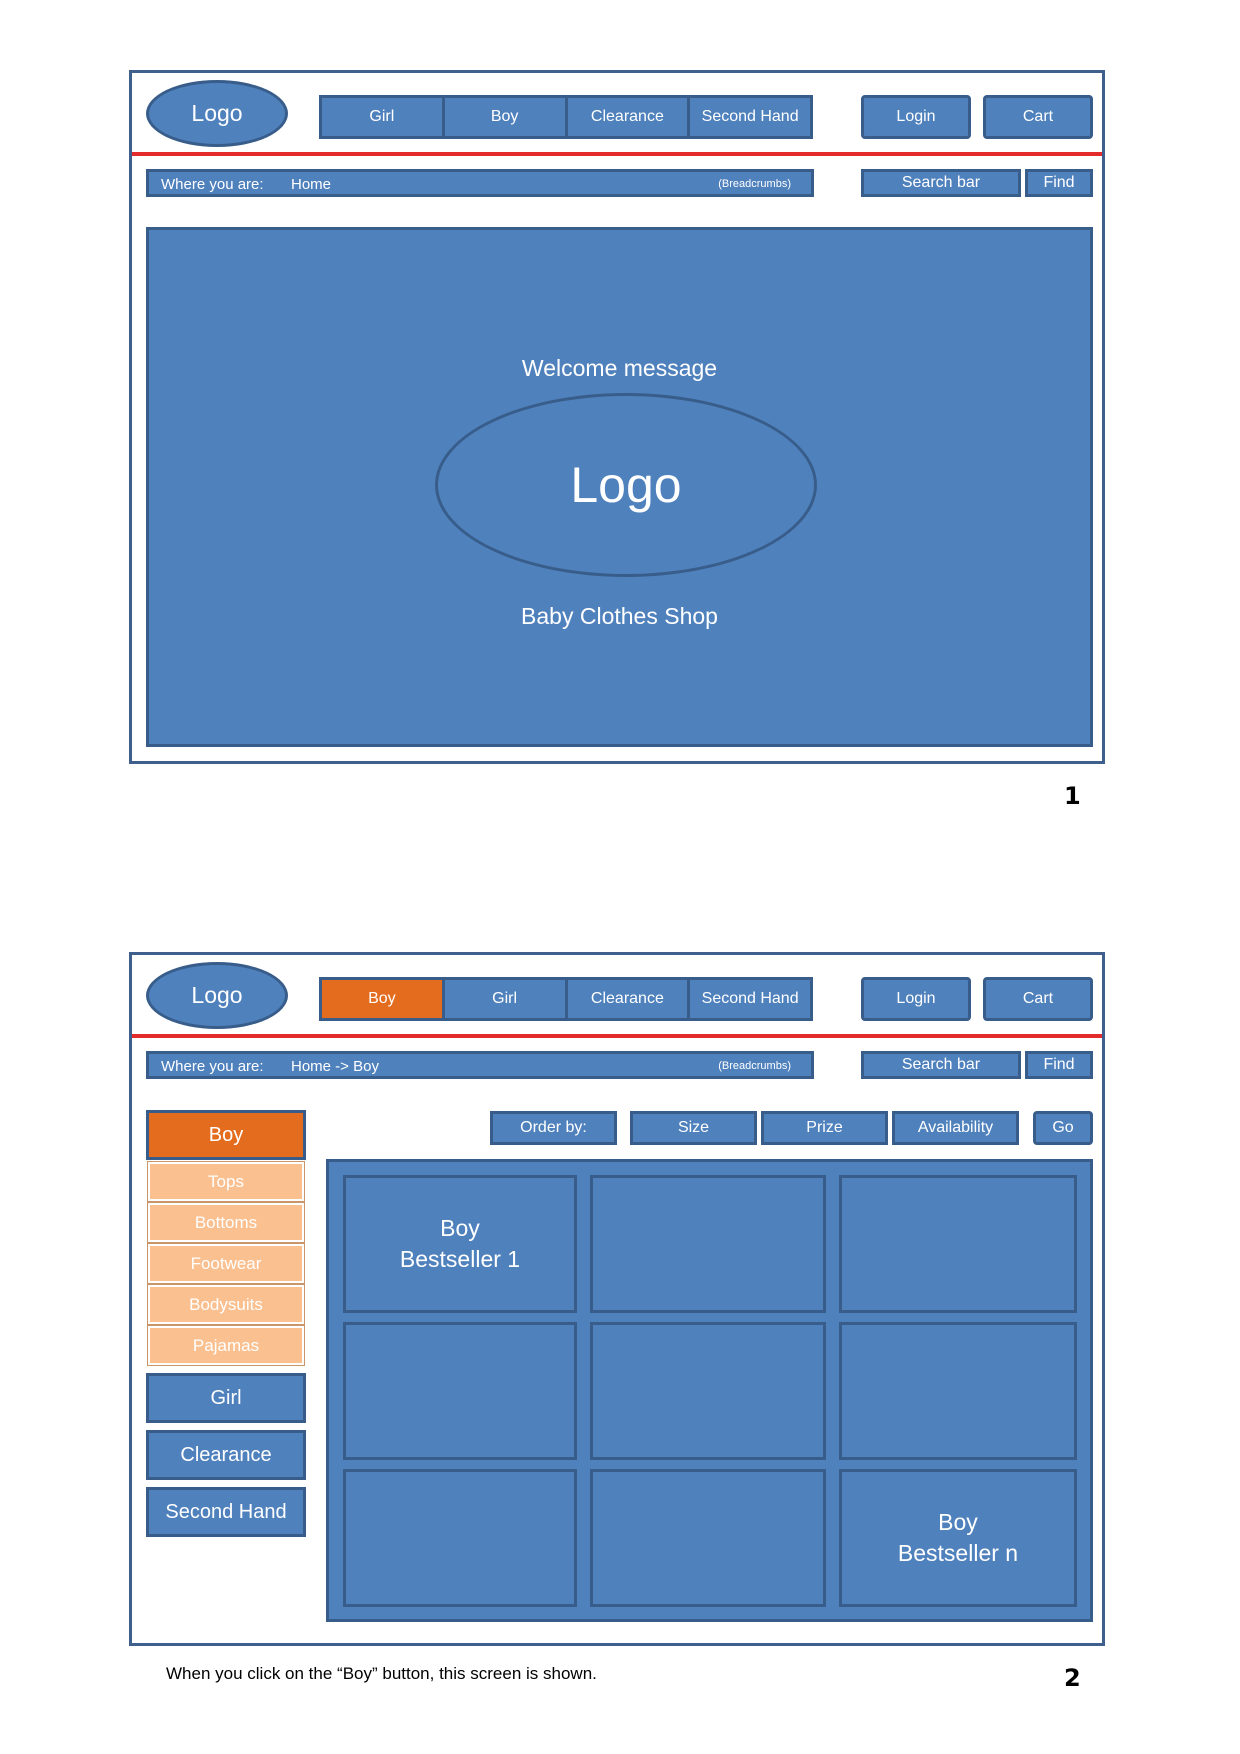  Describe the element at coordinates (1072, 796) in the screenshot. I see `page-number-1: 1` at that location.